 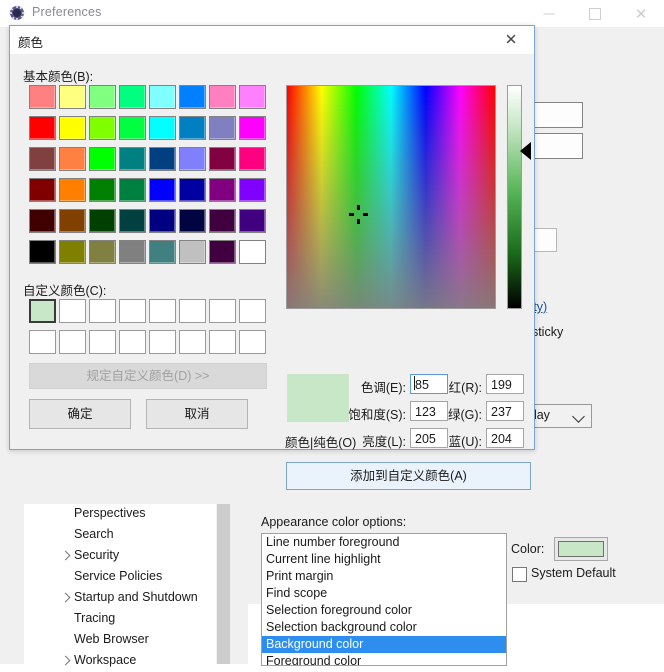 What do you see at coordinates (149, 327) in the screenshot?
I see `custom-colors-grid` at bounding box center [149, 327].